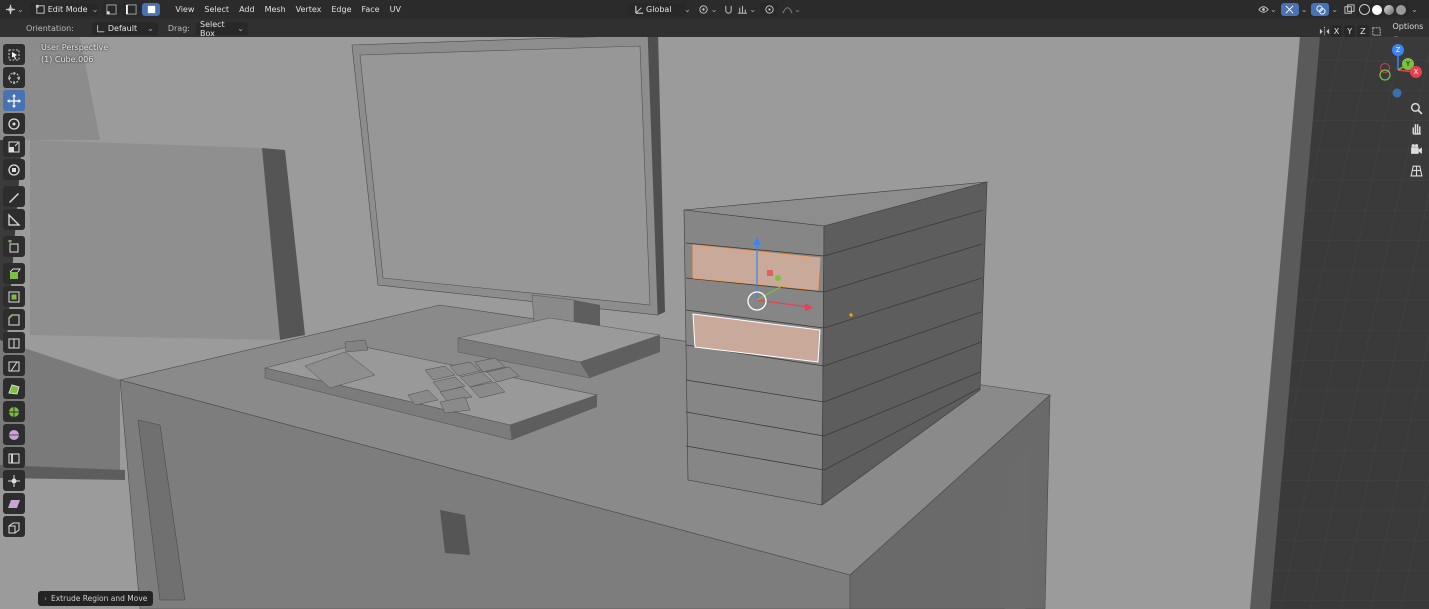 This screenshot has height=609, width=1429. I want to click on orientation-label: Orientation:, so click(50, 28).